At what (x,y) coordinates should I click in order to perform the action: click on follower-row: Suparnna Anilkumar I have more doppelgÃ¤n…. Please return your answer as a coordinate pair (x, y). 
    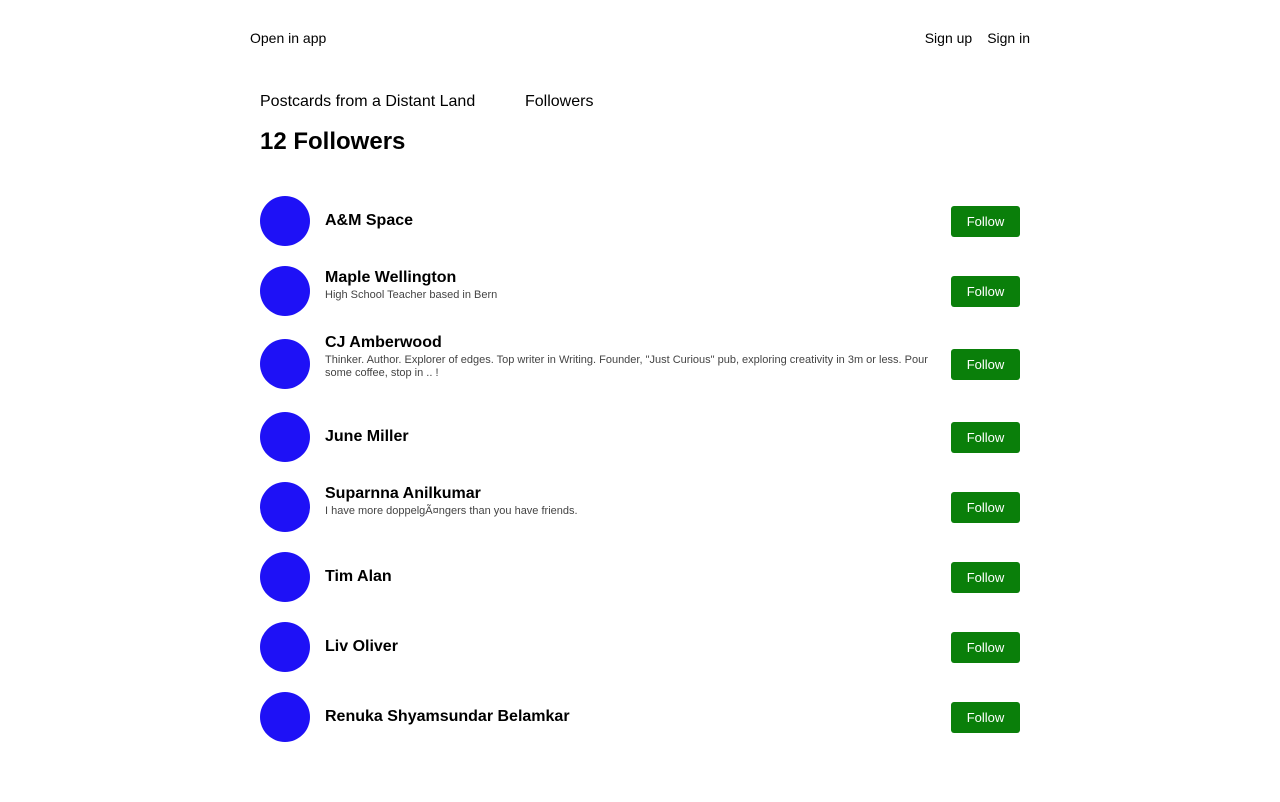
    Looking at the image, I should click on (640, 517).